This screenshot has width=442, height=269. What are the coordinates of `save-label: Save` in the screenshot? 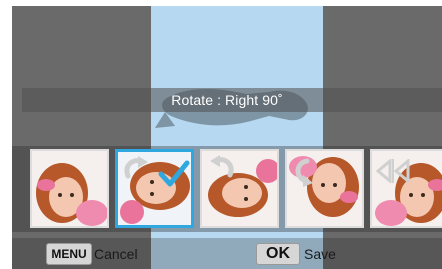 It's located at (320, 254).